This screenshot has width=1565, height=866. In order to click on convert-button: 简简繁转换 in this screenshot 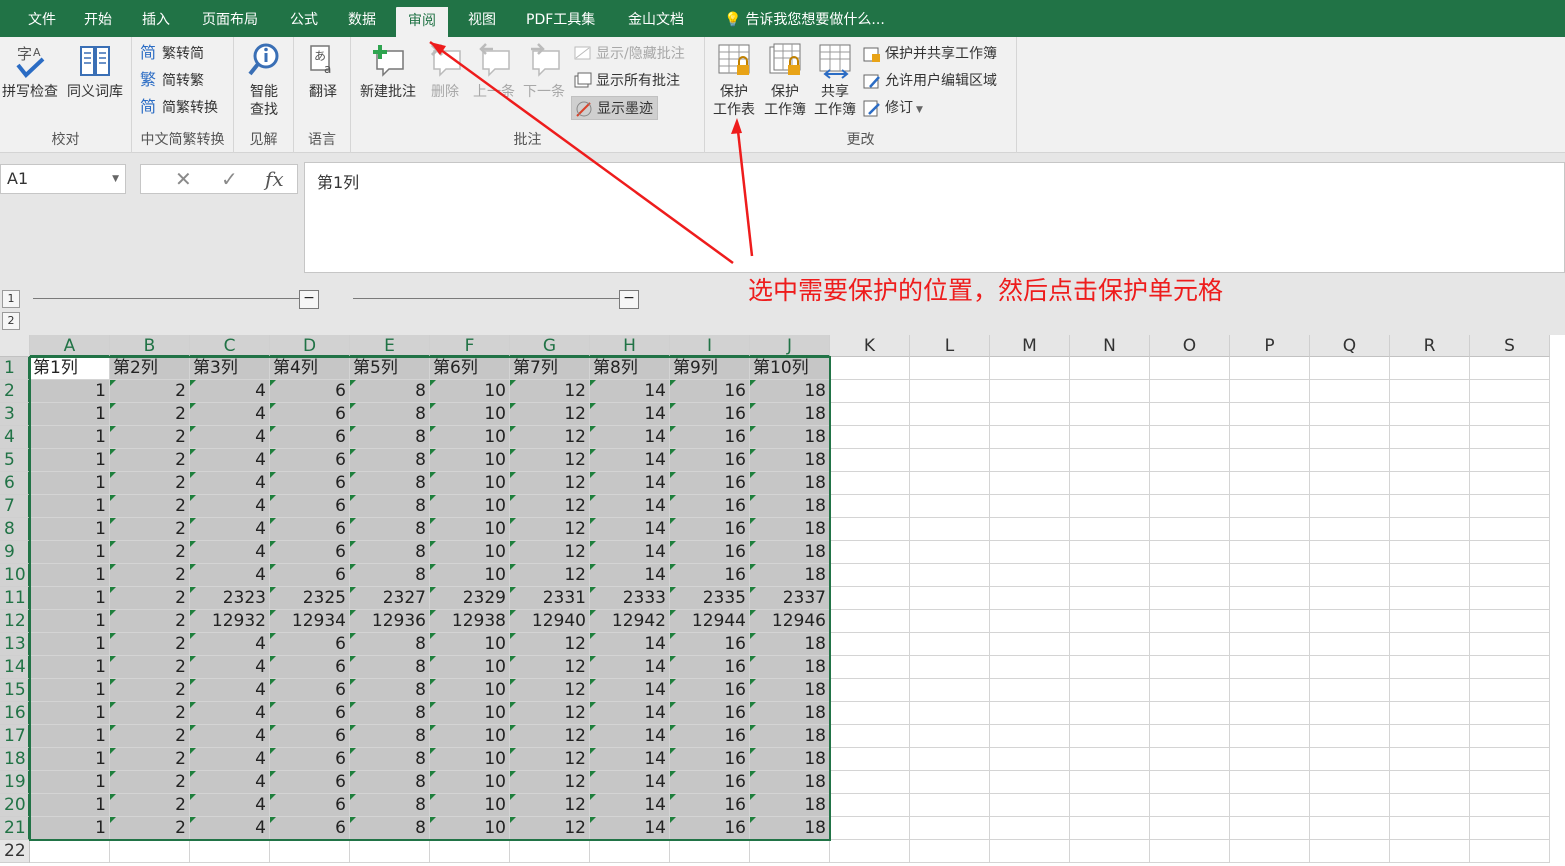, I will do `click(179, 108)`.